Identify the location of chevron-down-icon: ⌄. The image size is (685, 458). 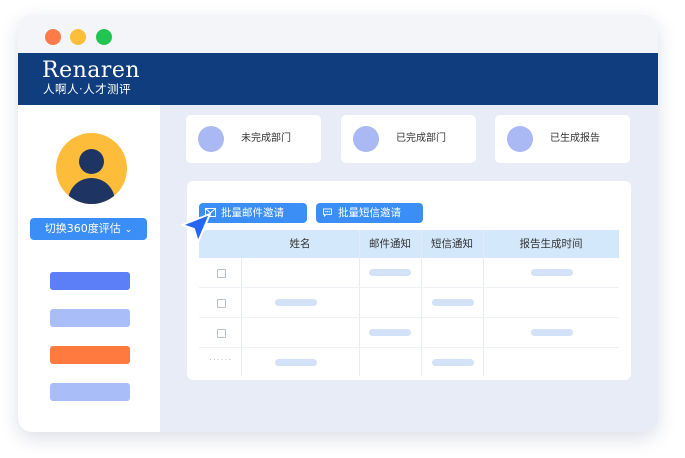
(128, 230).